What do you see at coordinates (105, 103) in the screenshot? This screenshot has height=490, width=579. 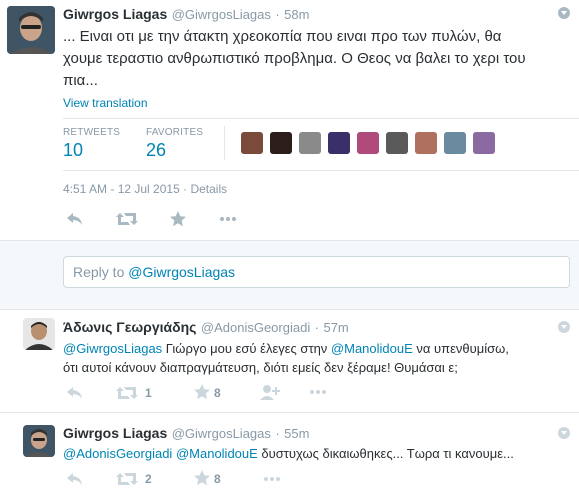 I see `view-translation-link: View translation` at bounding box center [105, 103].